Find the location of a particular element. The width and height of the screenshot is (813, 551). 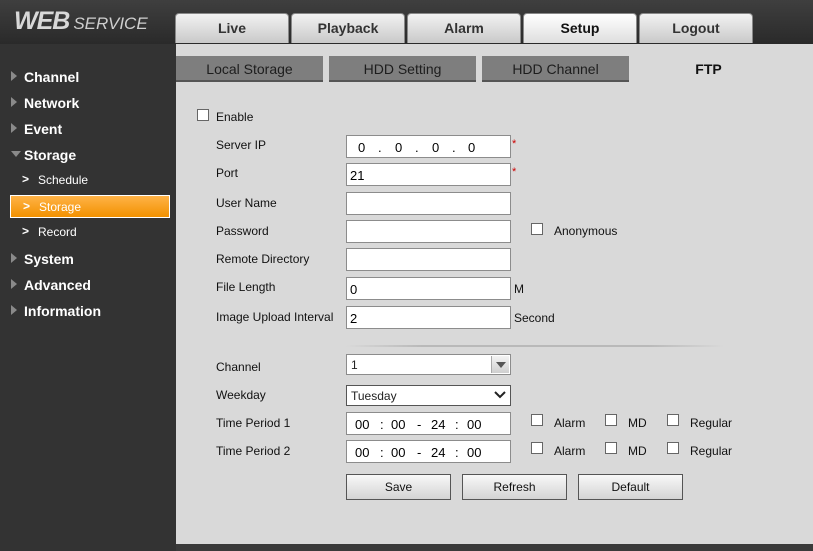

sidebar-item-channel: Channel is located at coordinates (88, 77).